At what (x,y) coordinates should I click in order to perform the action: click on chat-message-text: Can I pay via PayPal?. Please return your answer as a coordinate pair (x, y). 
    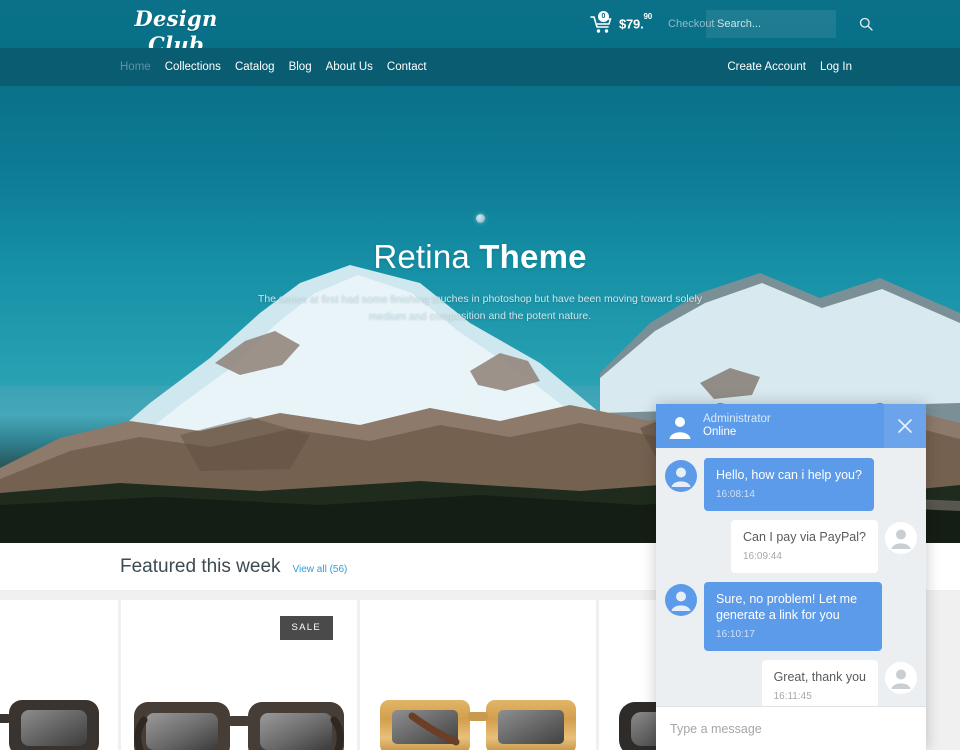
    Looking at the image, I should click on (804, 537).